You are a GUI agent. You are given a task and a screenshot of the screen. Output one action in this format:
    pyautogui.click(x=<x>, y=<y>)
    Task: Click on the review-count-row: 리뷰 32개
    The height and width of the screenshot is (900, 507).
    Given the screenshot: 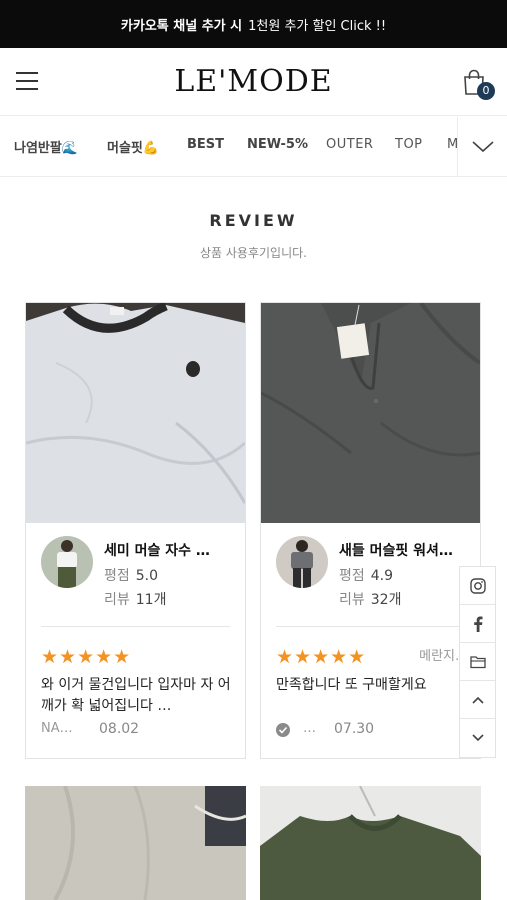 What is the action you would take?
    pyautogui.click(x=370, y=599)
    